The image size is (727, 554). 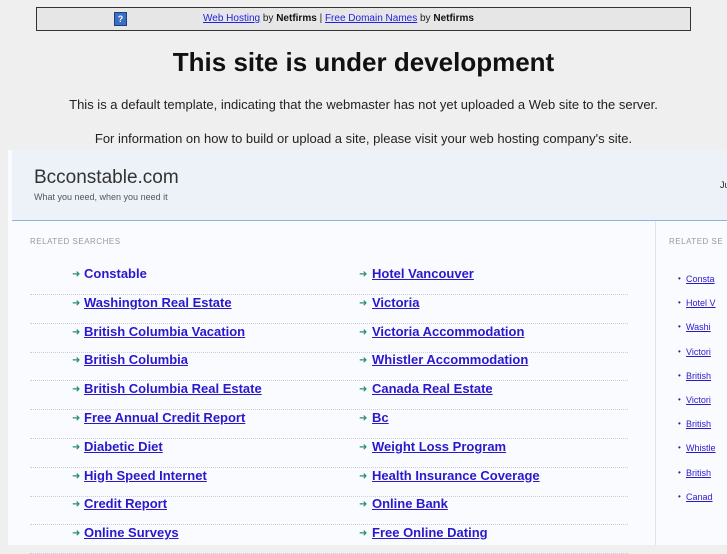 What do you see at coordinates (699, 497) in the screenshot?
I see `sidebar-link: Canad` at bounding box center [699, 497].